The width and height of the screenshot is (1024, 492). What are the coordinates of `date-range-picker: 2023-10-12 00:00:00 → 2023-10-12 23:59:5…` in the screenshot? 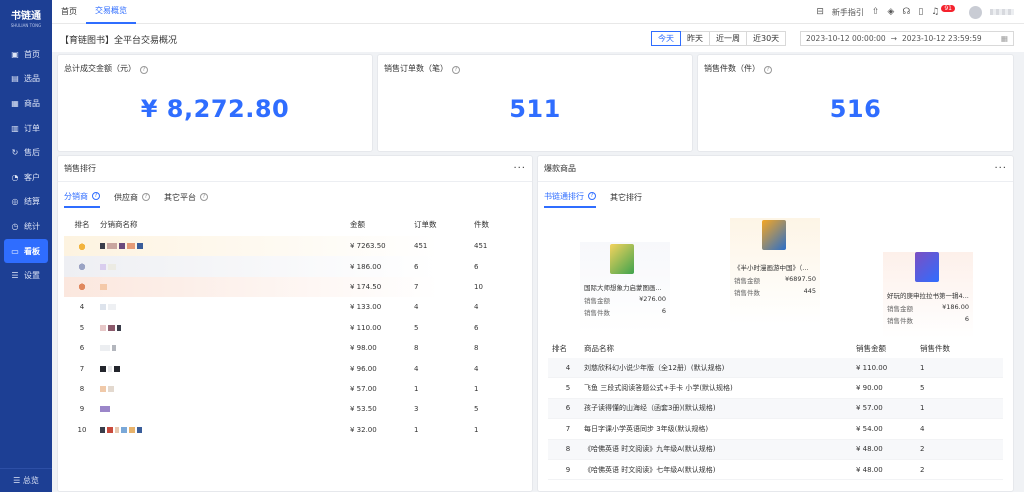 It's located at (907, 38).